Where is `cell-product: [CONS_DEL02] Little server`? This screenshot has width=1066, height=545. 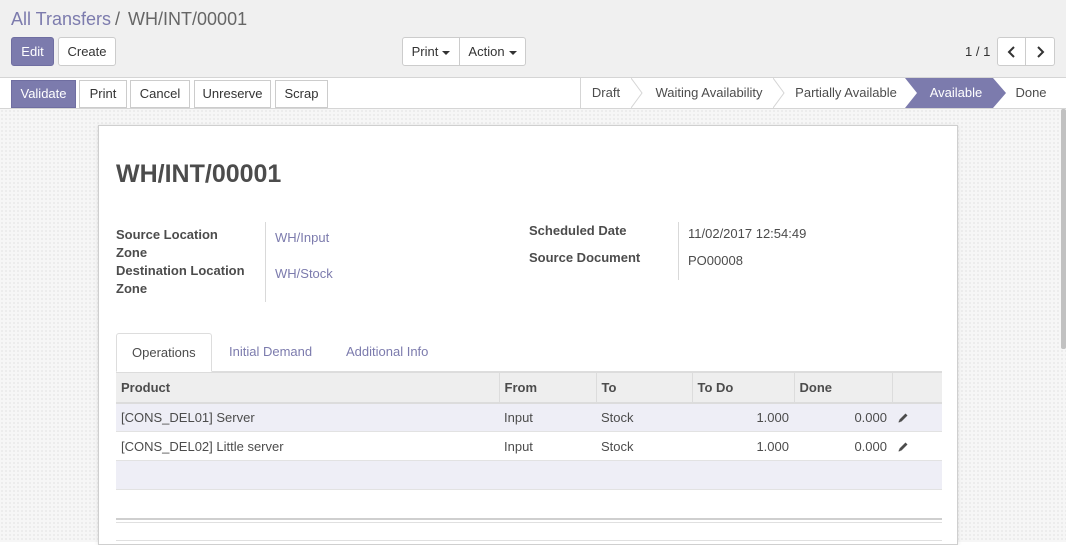 cell-product: [CONS_DEL02] Little server is located at coordinates (307, 446).